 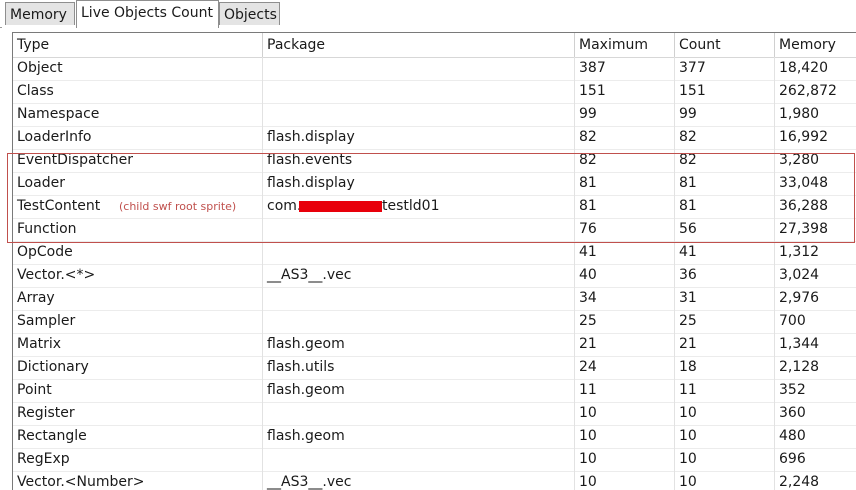 I want to click on cell-memory: 33,048, so click(x=803, y=183).